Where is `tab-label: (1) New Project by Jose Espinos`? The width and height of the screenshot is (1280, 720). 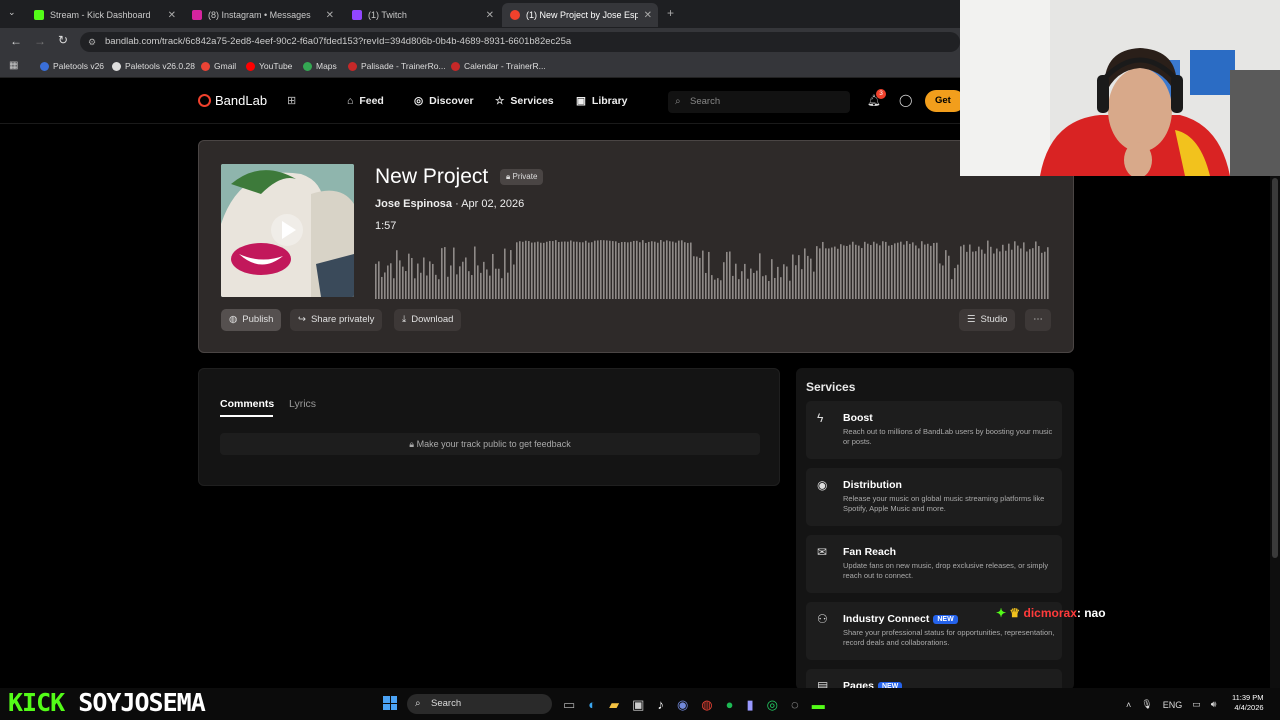 tab-label: (1) New Project by Jose Espinos is located at coordinates (582, 15).